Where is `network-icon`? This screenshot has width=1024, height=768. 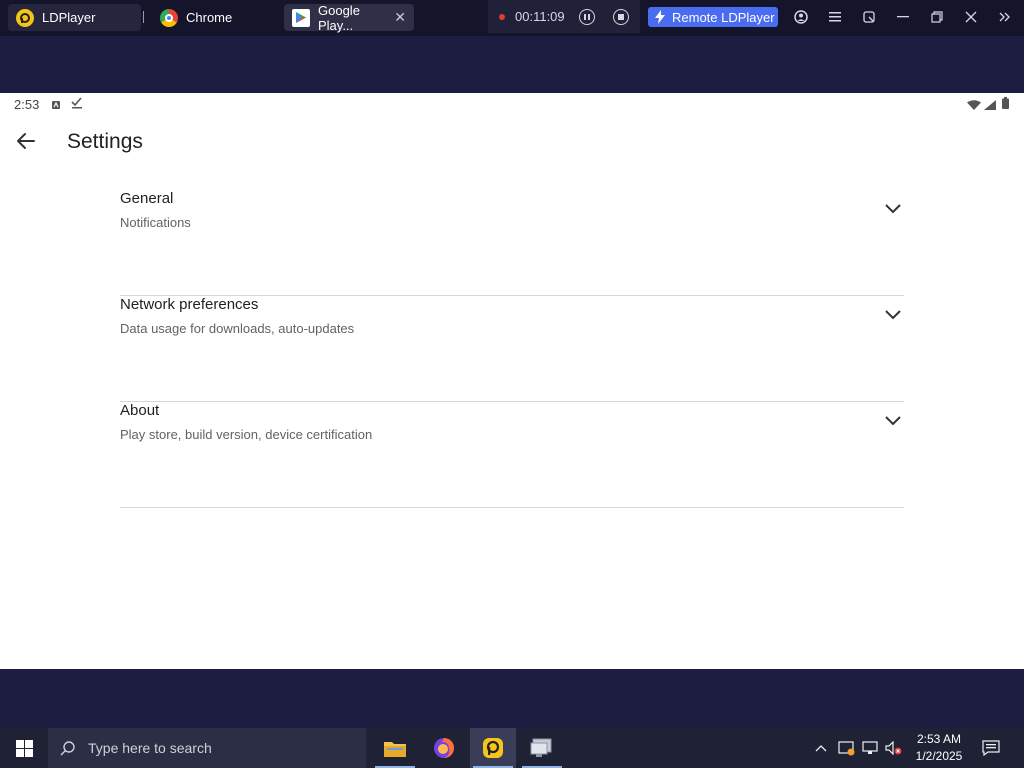 network-icon is located at coordinates (870, 748).